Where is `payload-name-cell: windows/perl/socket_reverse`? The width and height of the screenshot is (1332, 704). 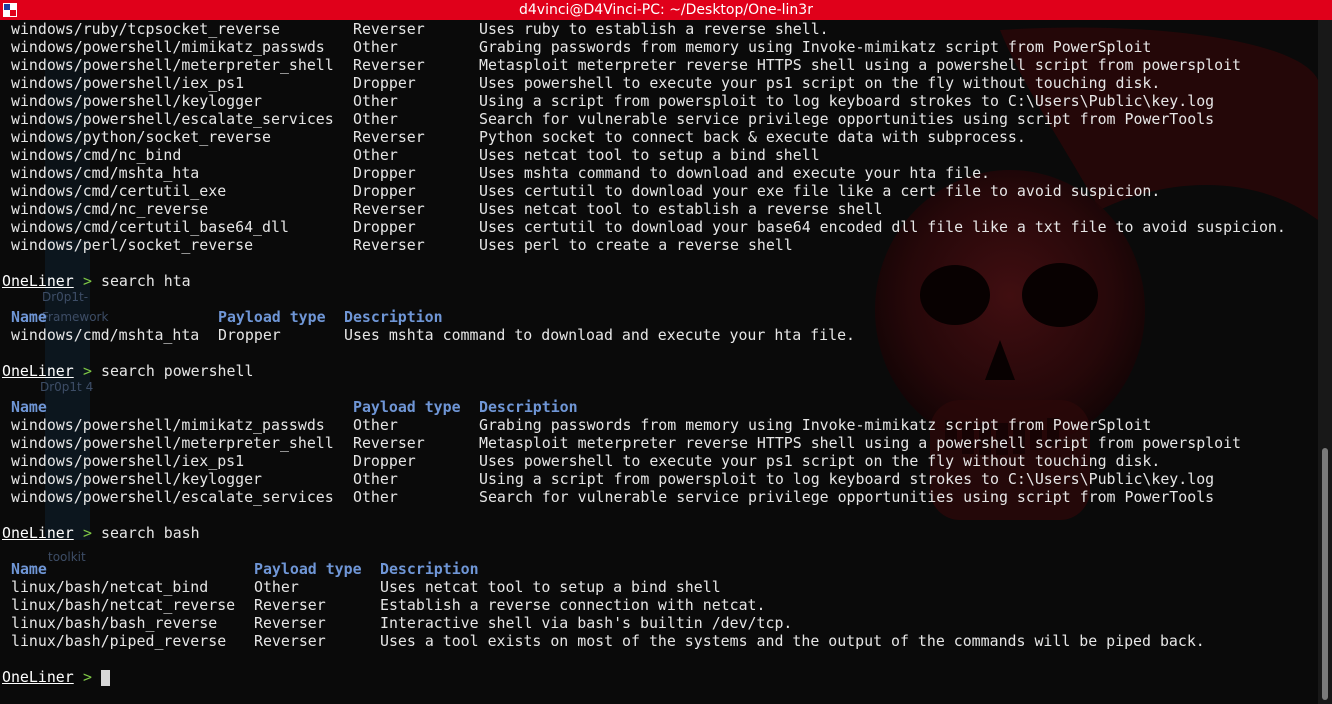 payload-name-cell: windows/perl/socket_reverse is located at coordinates (132, 245).